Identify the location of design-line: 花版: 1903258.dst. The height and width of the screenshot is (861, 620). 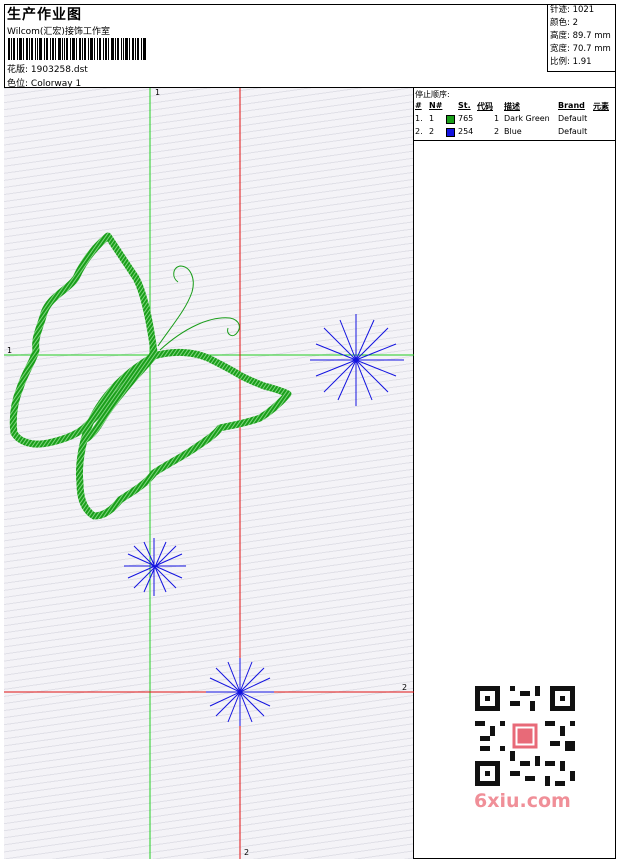
(47, 68).